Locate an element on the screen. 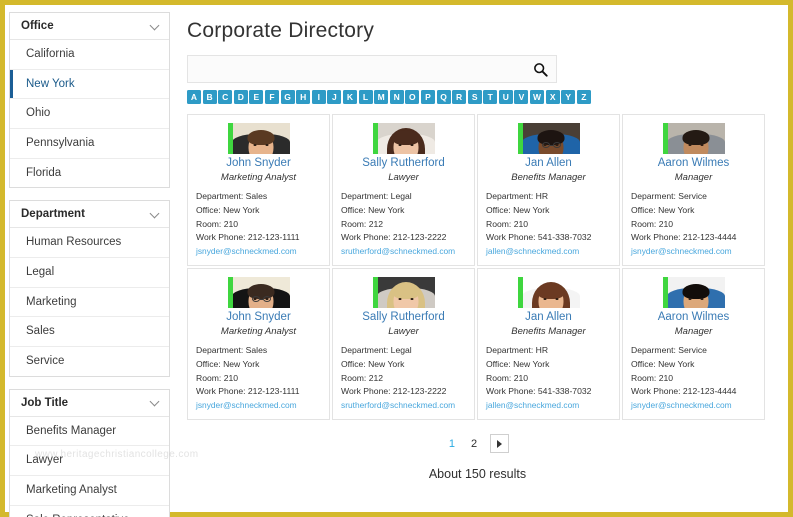 The image size is (793, 517). facet-item-service: Service is located at coordinates (89, 361).